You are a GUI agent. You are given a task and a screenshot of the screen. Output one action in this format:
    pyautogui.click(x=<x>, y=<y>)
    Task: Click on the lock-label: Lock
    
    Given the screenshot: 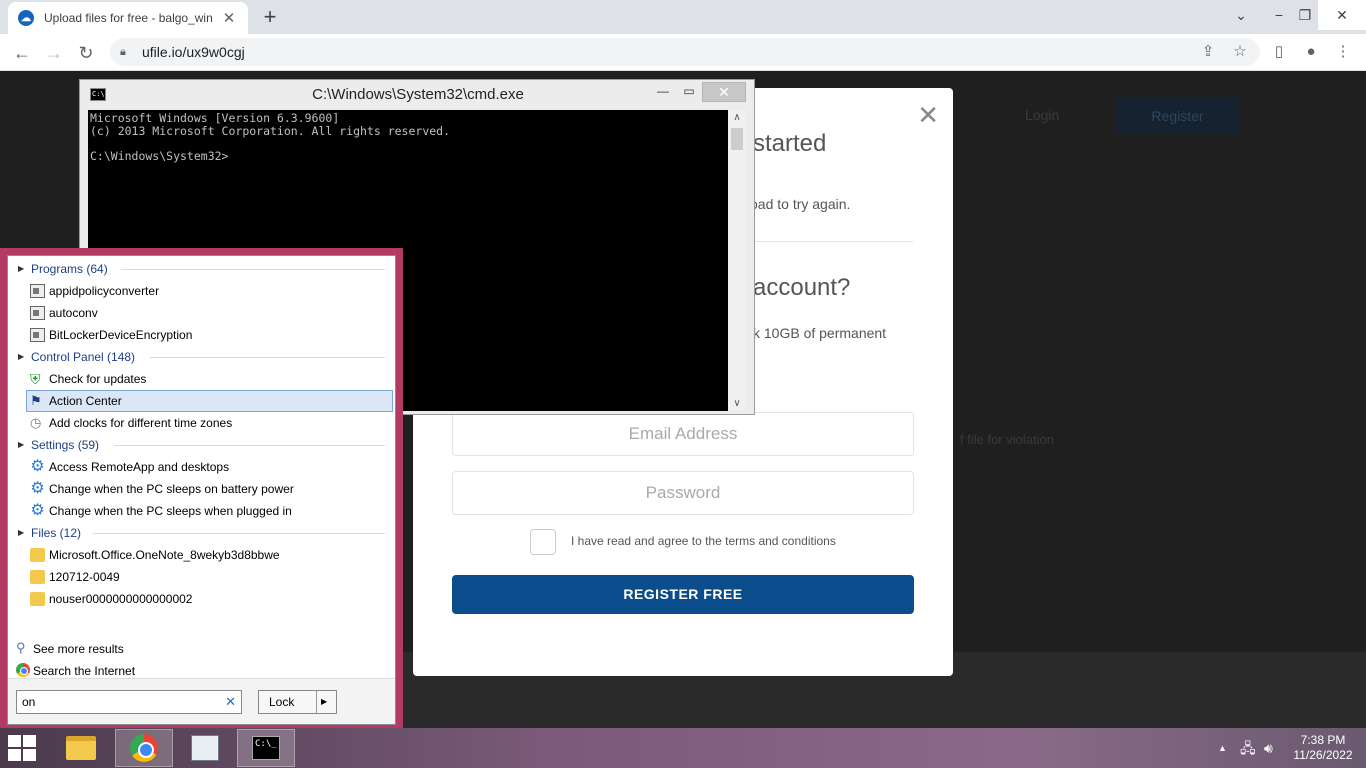 What is the action you would take?
    pyautogui.click(x=282, y=702)
    